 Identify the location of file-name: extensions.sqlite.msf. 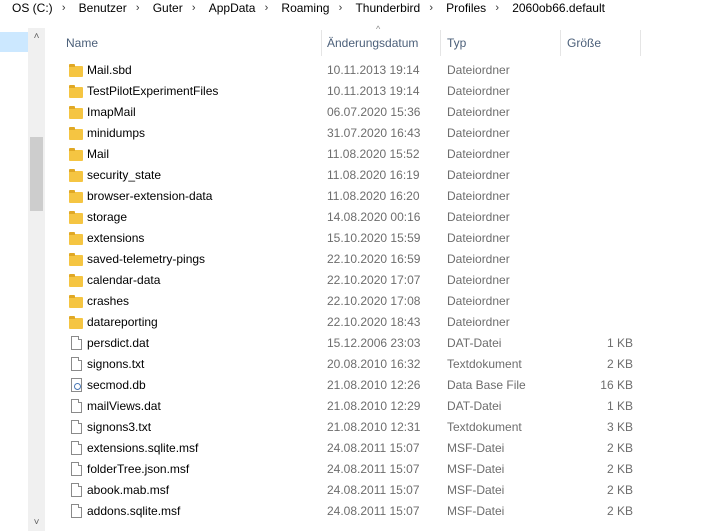
(143, 448).